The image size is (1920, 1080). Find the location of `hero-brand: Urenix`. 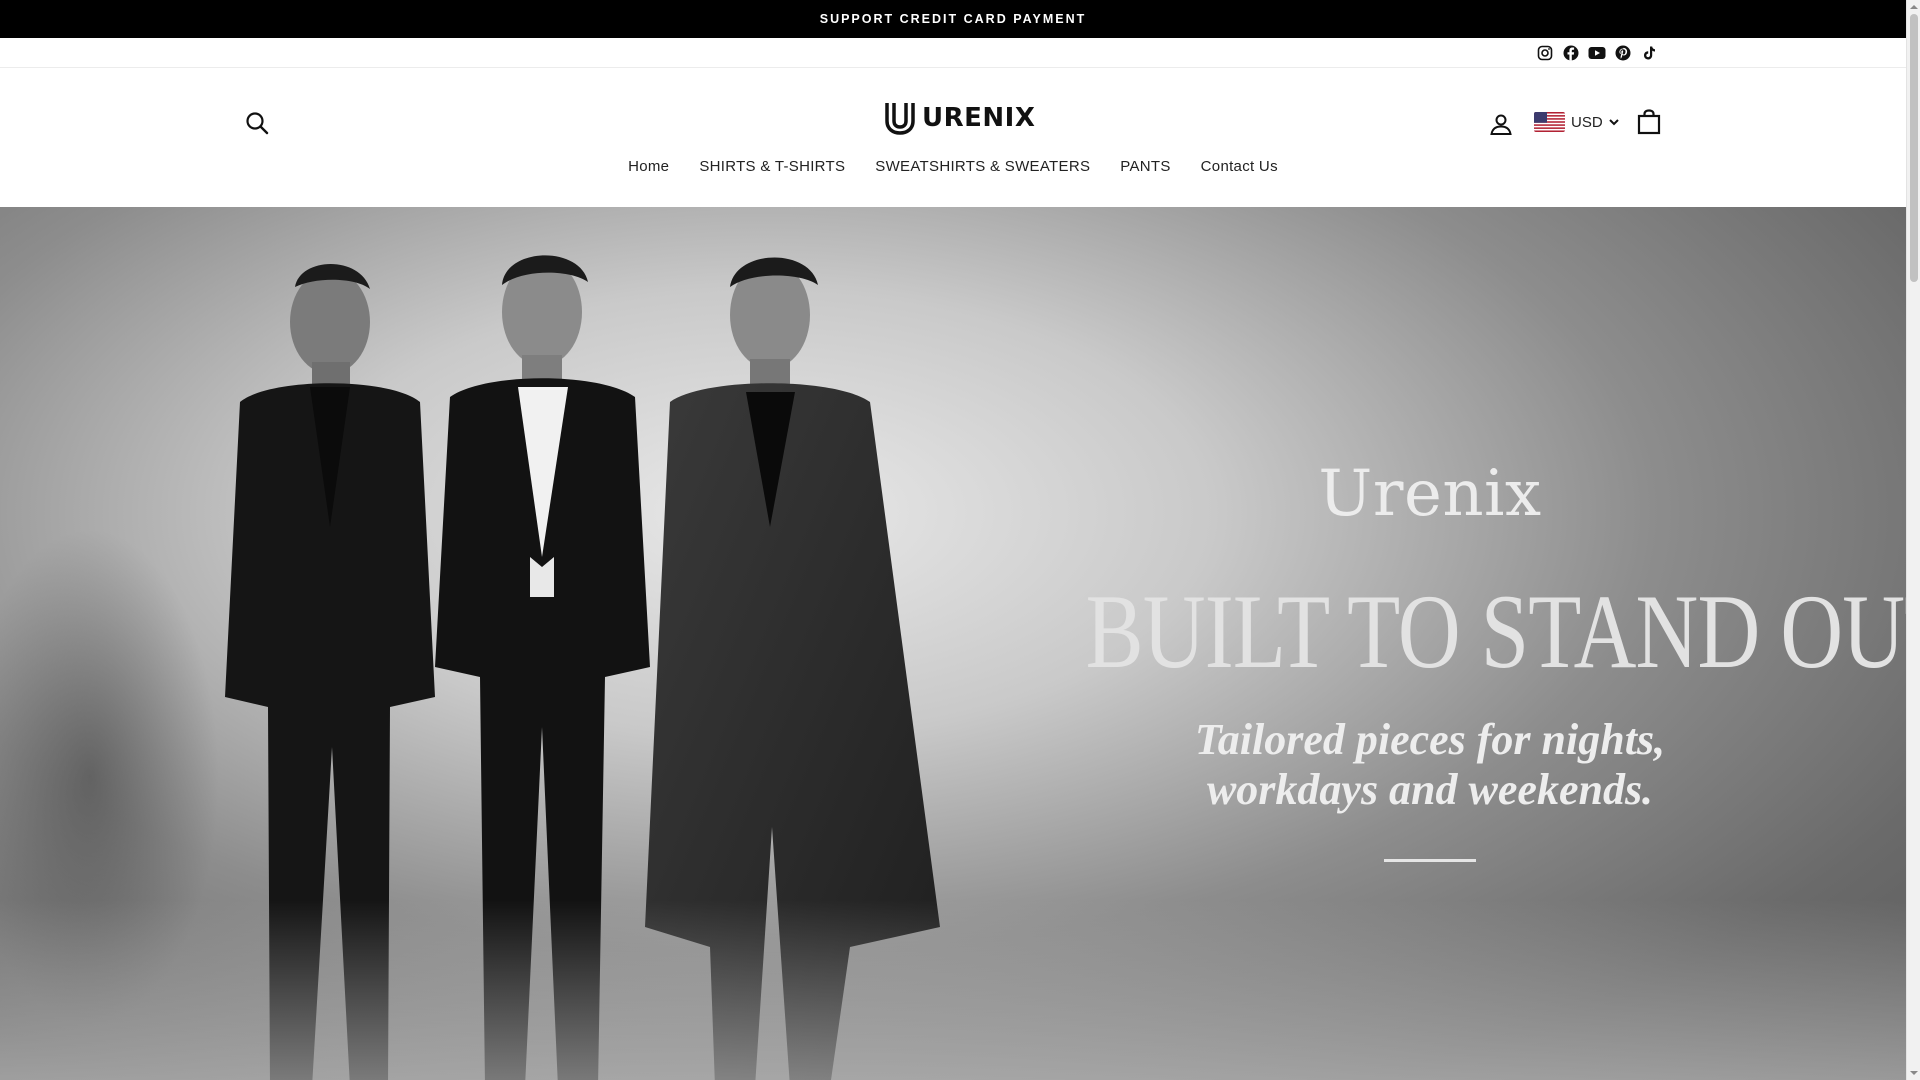

hero-brand: Urenix is located at coordinates (1430, 494).